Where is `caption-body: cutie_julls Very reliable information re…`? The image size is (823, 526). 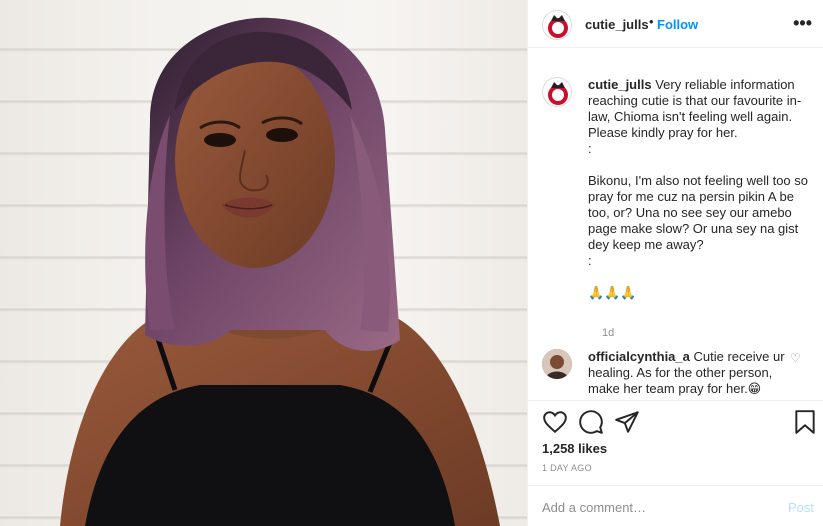 caption-body: cutie_julls Very reliable information re… is located at coordinates (698, 189).